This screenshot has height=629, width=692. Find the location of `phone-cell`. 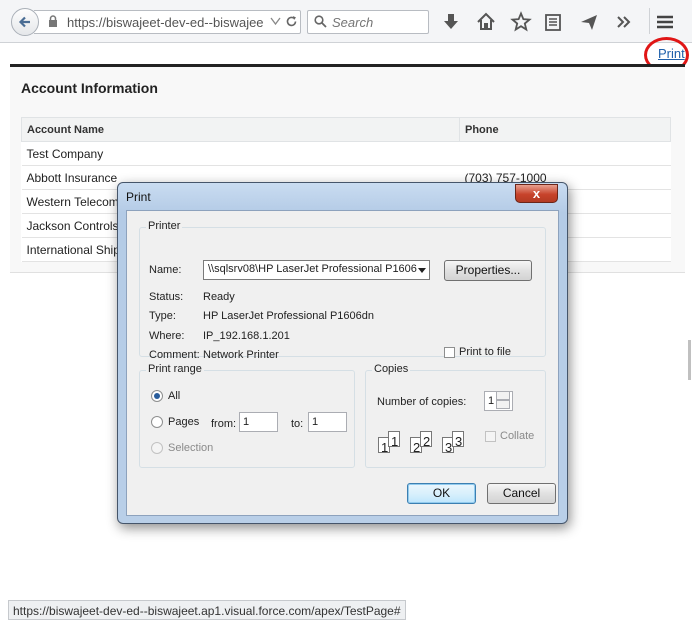

phone-cell is located at coordinates (565, 153).